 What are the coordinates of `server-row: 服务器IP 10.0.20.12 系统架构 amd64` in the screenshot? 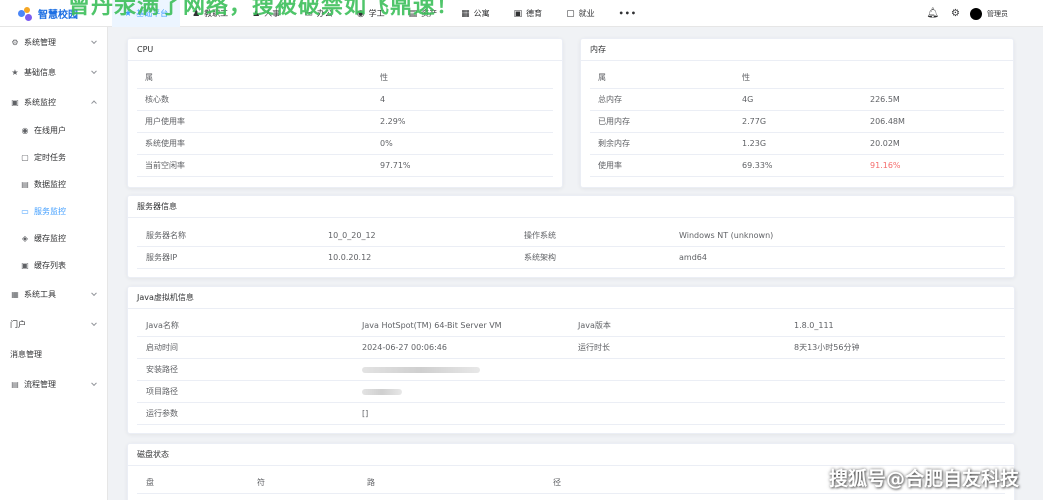 It's located at (571, 258).